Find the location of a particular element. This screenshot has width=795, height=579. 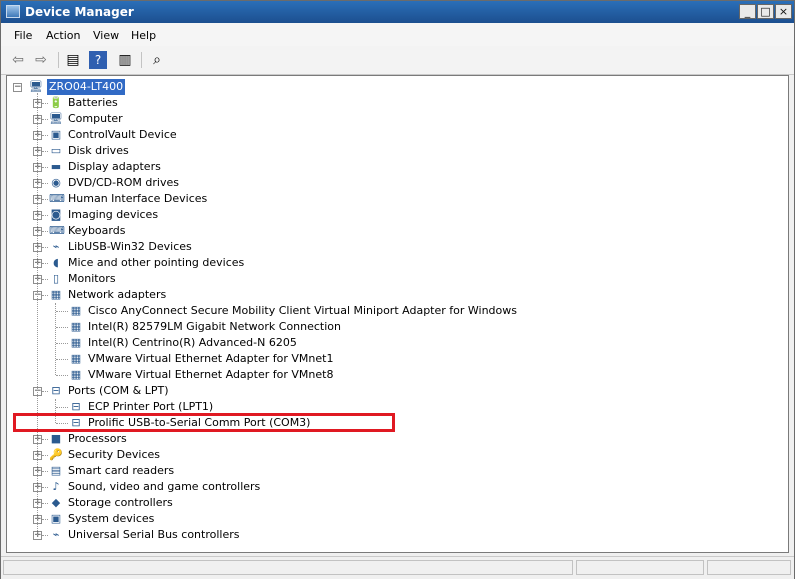

camera-icon: ◙ is located at coordinates (56, 214).